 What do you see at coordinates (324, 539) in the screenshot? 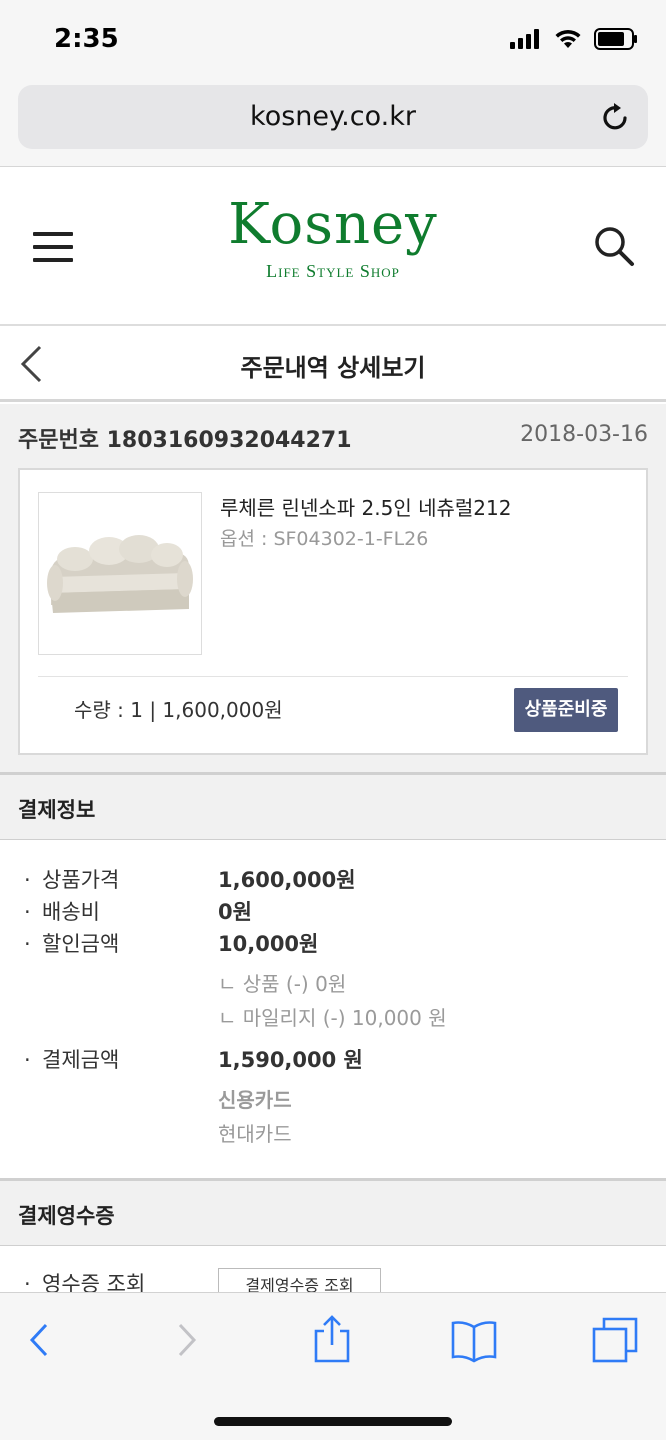
I see `product-option: 옵션 : SF04302-1-FL26` at bounding box center [324, 539].